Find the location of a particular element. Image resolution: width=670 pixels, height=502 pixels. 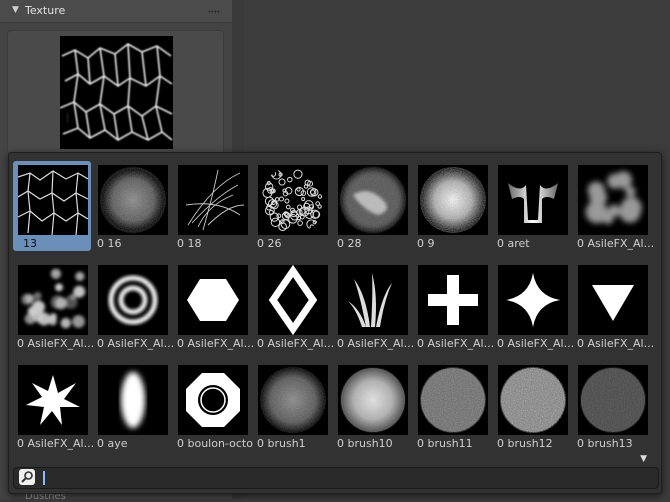

texture-label: 0 26 is located at coordinates (269, 243).